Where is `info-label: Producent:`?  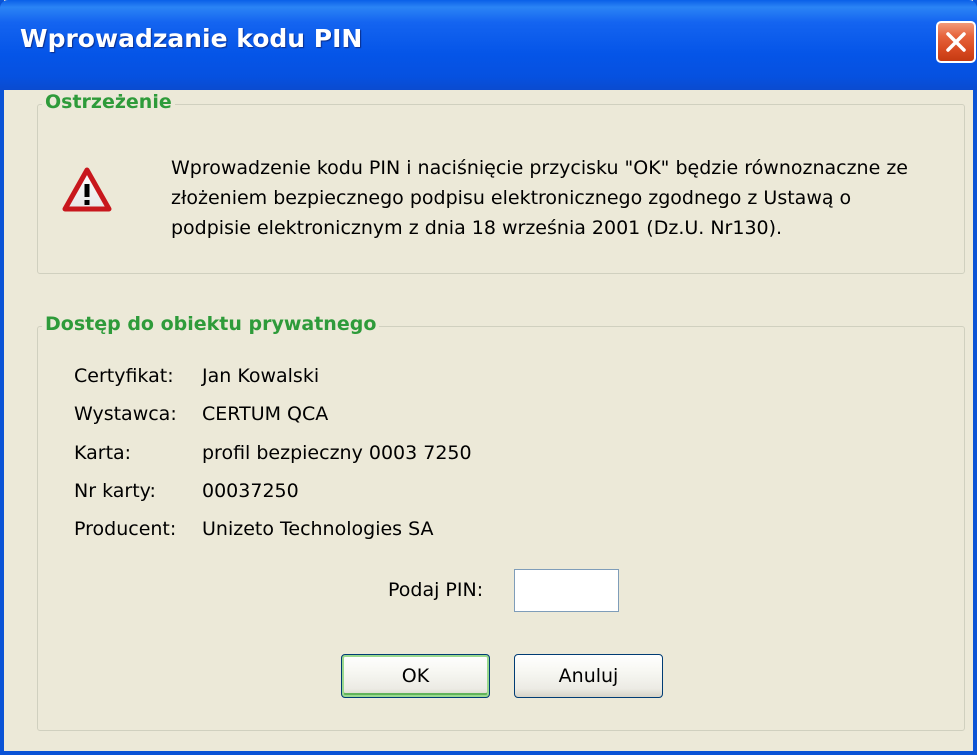
info-label: Producent: is located at coordinates (125, 529).